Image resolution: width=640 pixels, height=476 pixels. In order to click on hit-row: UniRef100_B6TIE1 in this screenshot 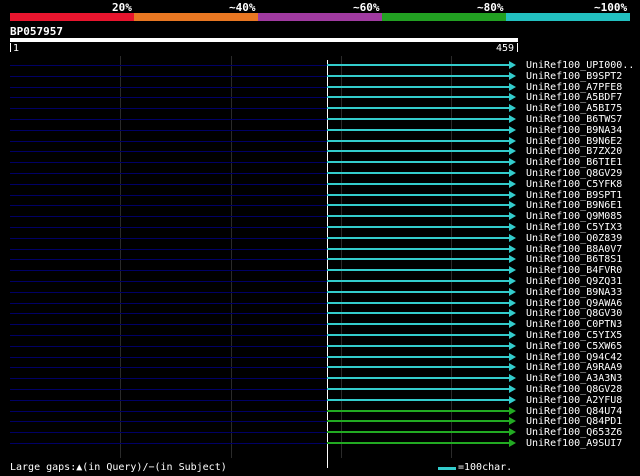, I will do `click(320, 162)`.